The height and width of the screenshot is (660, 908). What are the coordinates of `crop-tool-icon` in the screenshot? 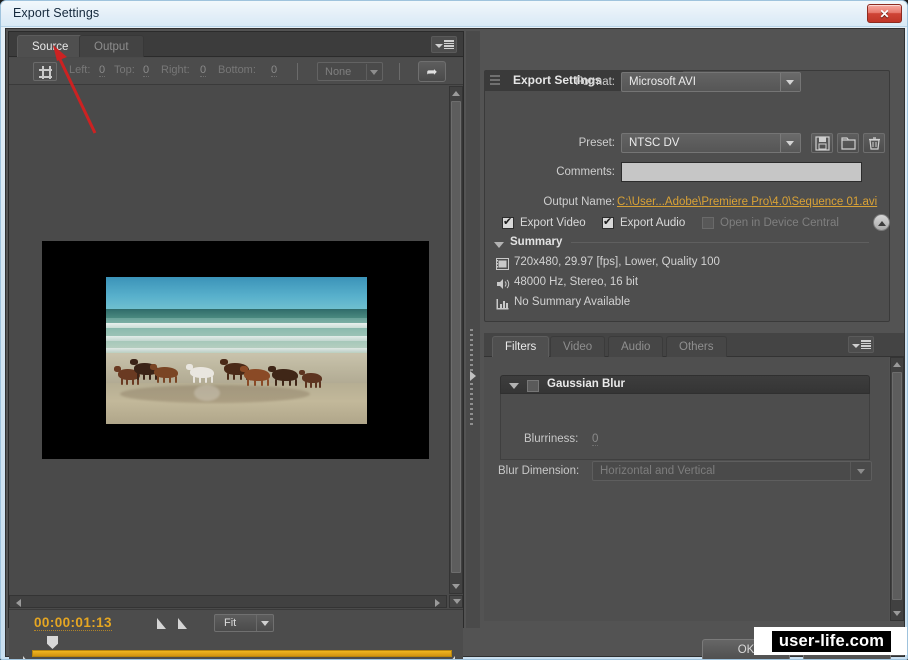 It's located at (45, 71).